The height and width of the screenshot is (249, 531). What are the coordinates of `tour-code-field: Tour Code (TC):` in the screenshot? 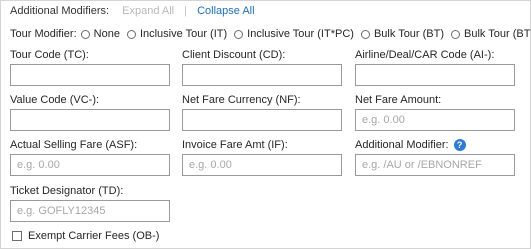 It's located at (90, 67).